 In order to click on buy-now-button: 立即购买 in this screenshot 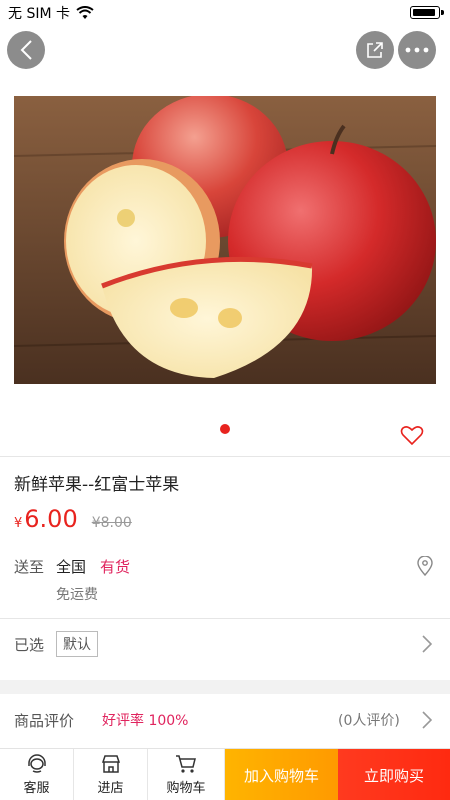, I will do `click(394, 774)`.